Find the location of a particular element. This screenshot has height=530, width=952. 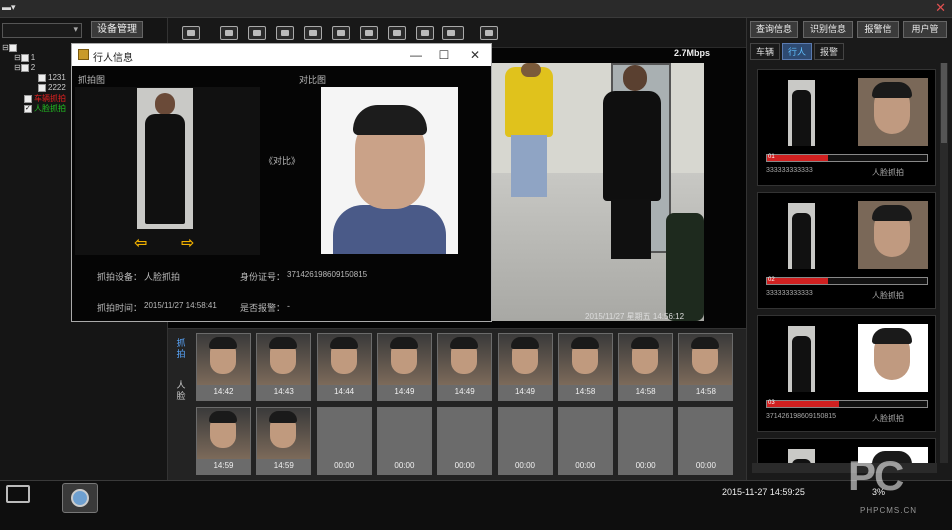

capture-thumbnail: 14:44 is located at coordinates (344, 367).